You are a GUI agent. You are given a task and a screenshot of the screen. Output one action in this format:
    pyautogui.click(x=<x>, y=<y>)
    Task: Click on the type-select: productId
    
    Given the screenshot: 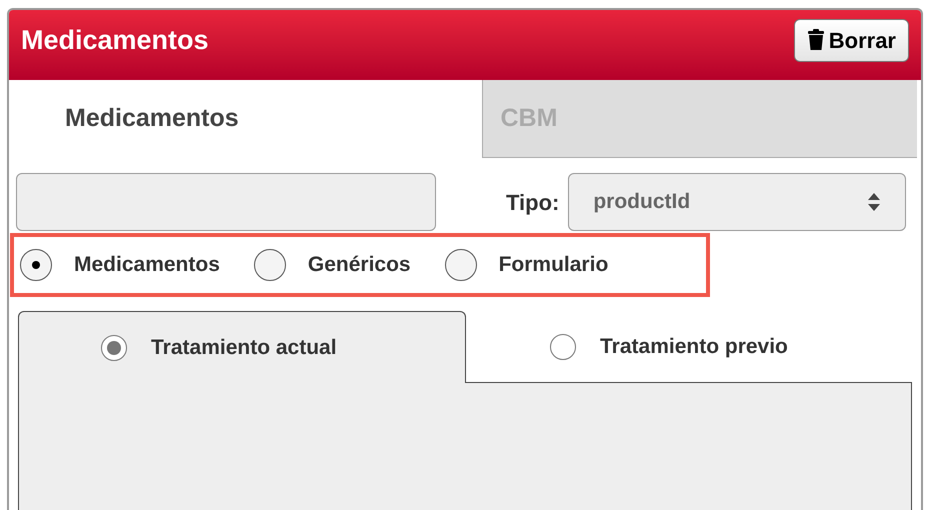 What is the action you would take?
    pyautogui.click(x=737, y=202)
    